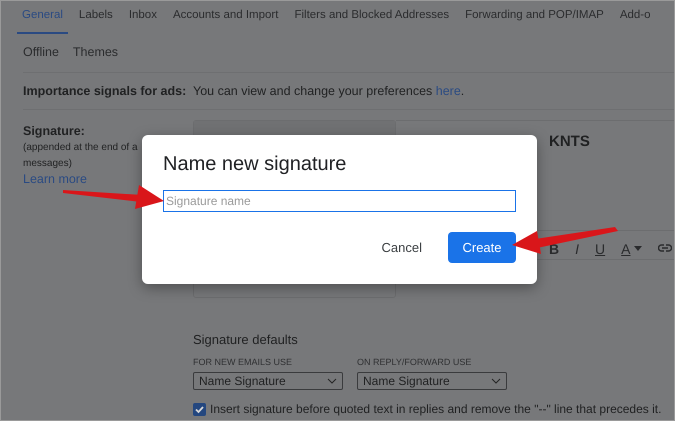  I want to click on settings-tab: Themes, so click(95, 53).